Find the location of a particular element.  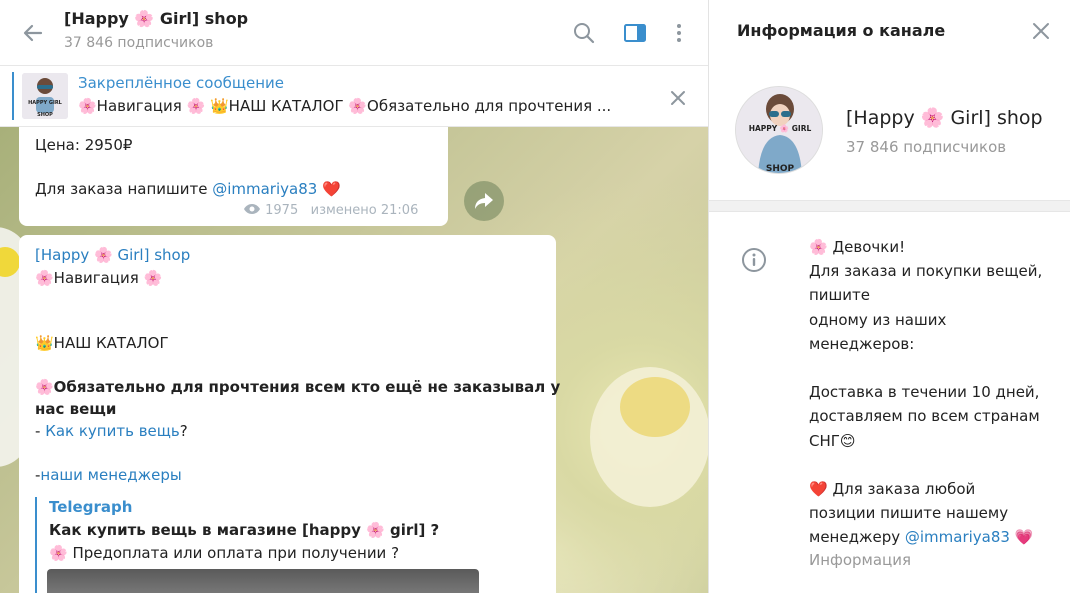

message-nav: 🌸Навигация 🌸 is located at coordinates (99, 278).